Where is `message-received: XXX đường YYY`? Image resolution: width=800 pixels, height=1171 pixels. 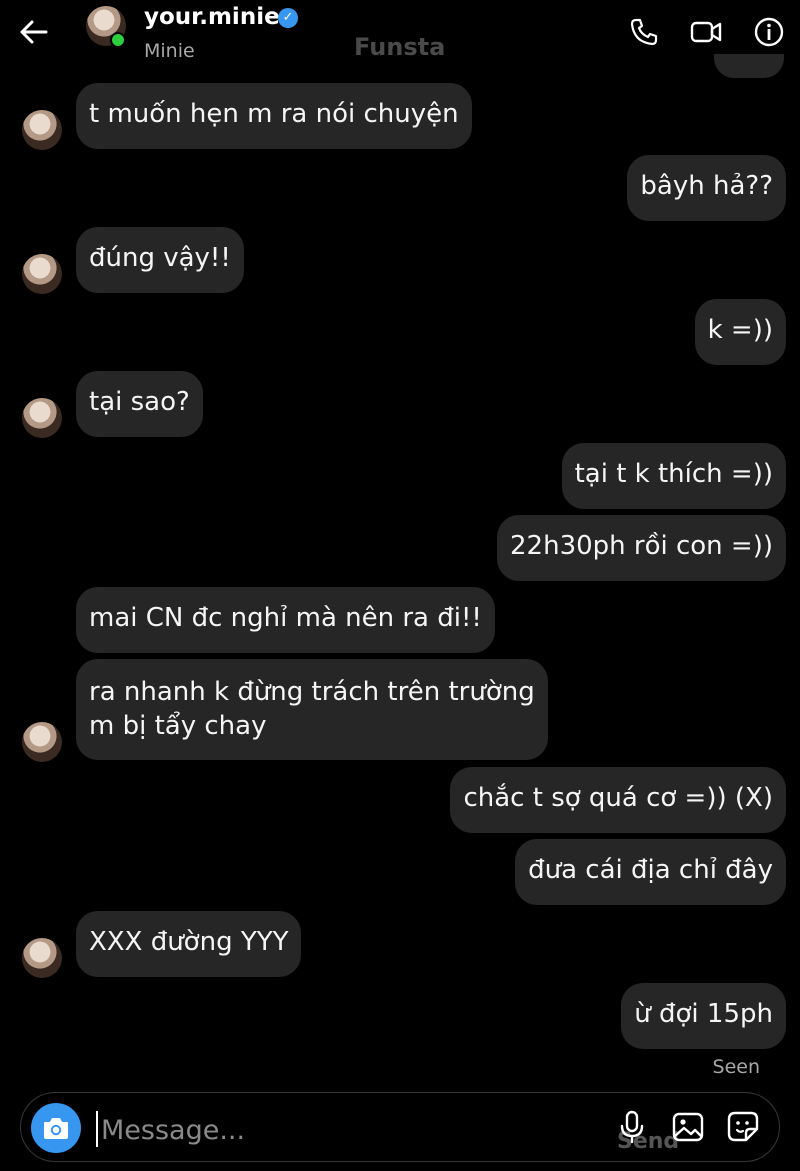 message-received: XXX đường YYY is located at coordinates (189, 944).